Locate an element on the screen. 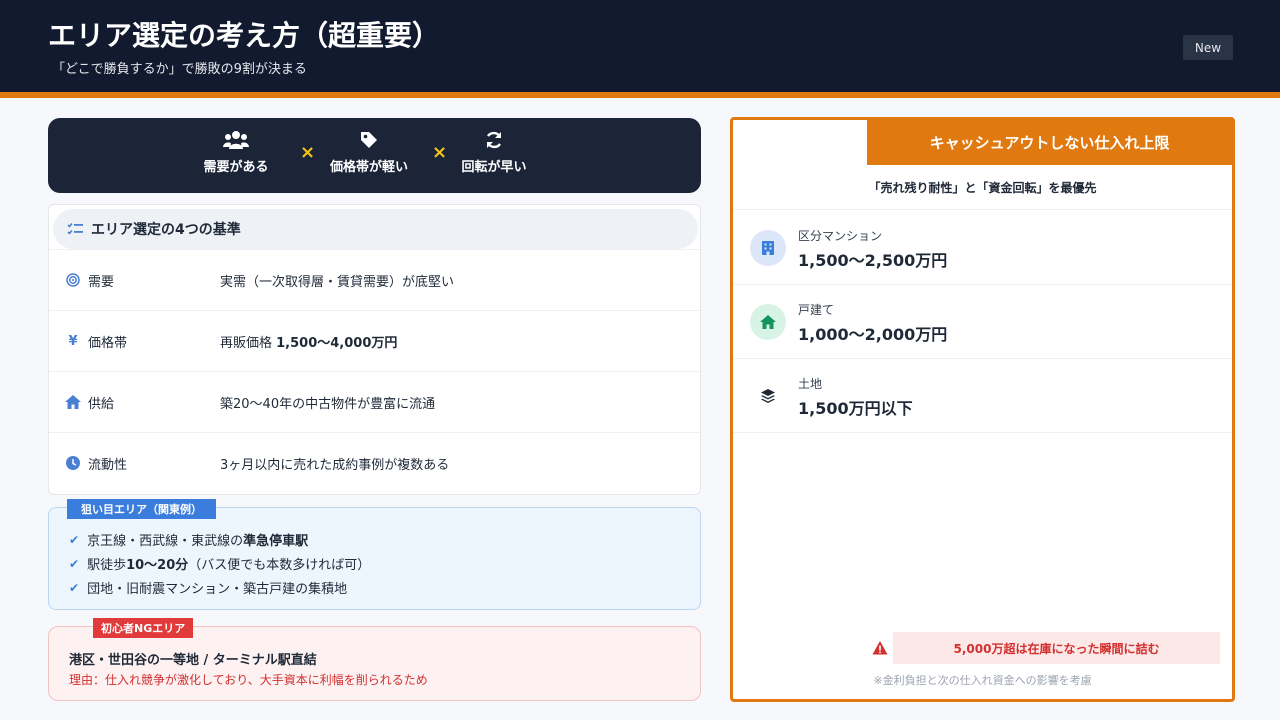 This screenshot has height=720, width=1280. formula-label: 価格帯が軽い is located at coordinates (368, 167).